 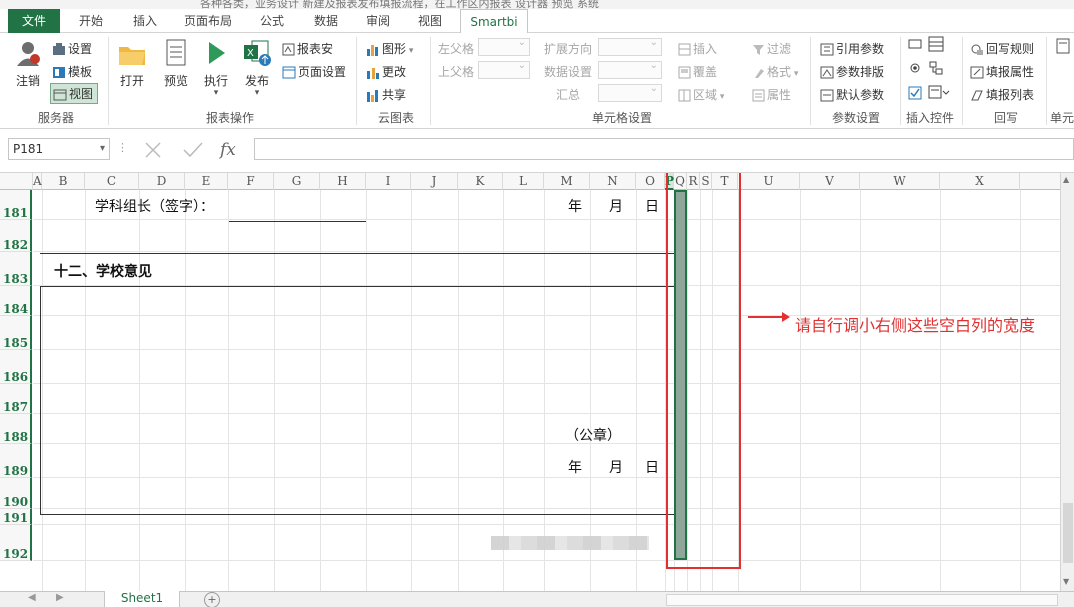 I want to click on name-box: P181, so click(x=59, y=149).